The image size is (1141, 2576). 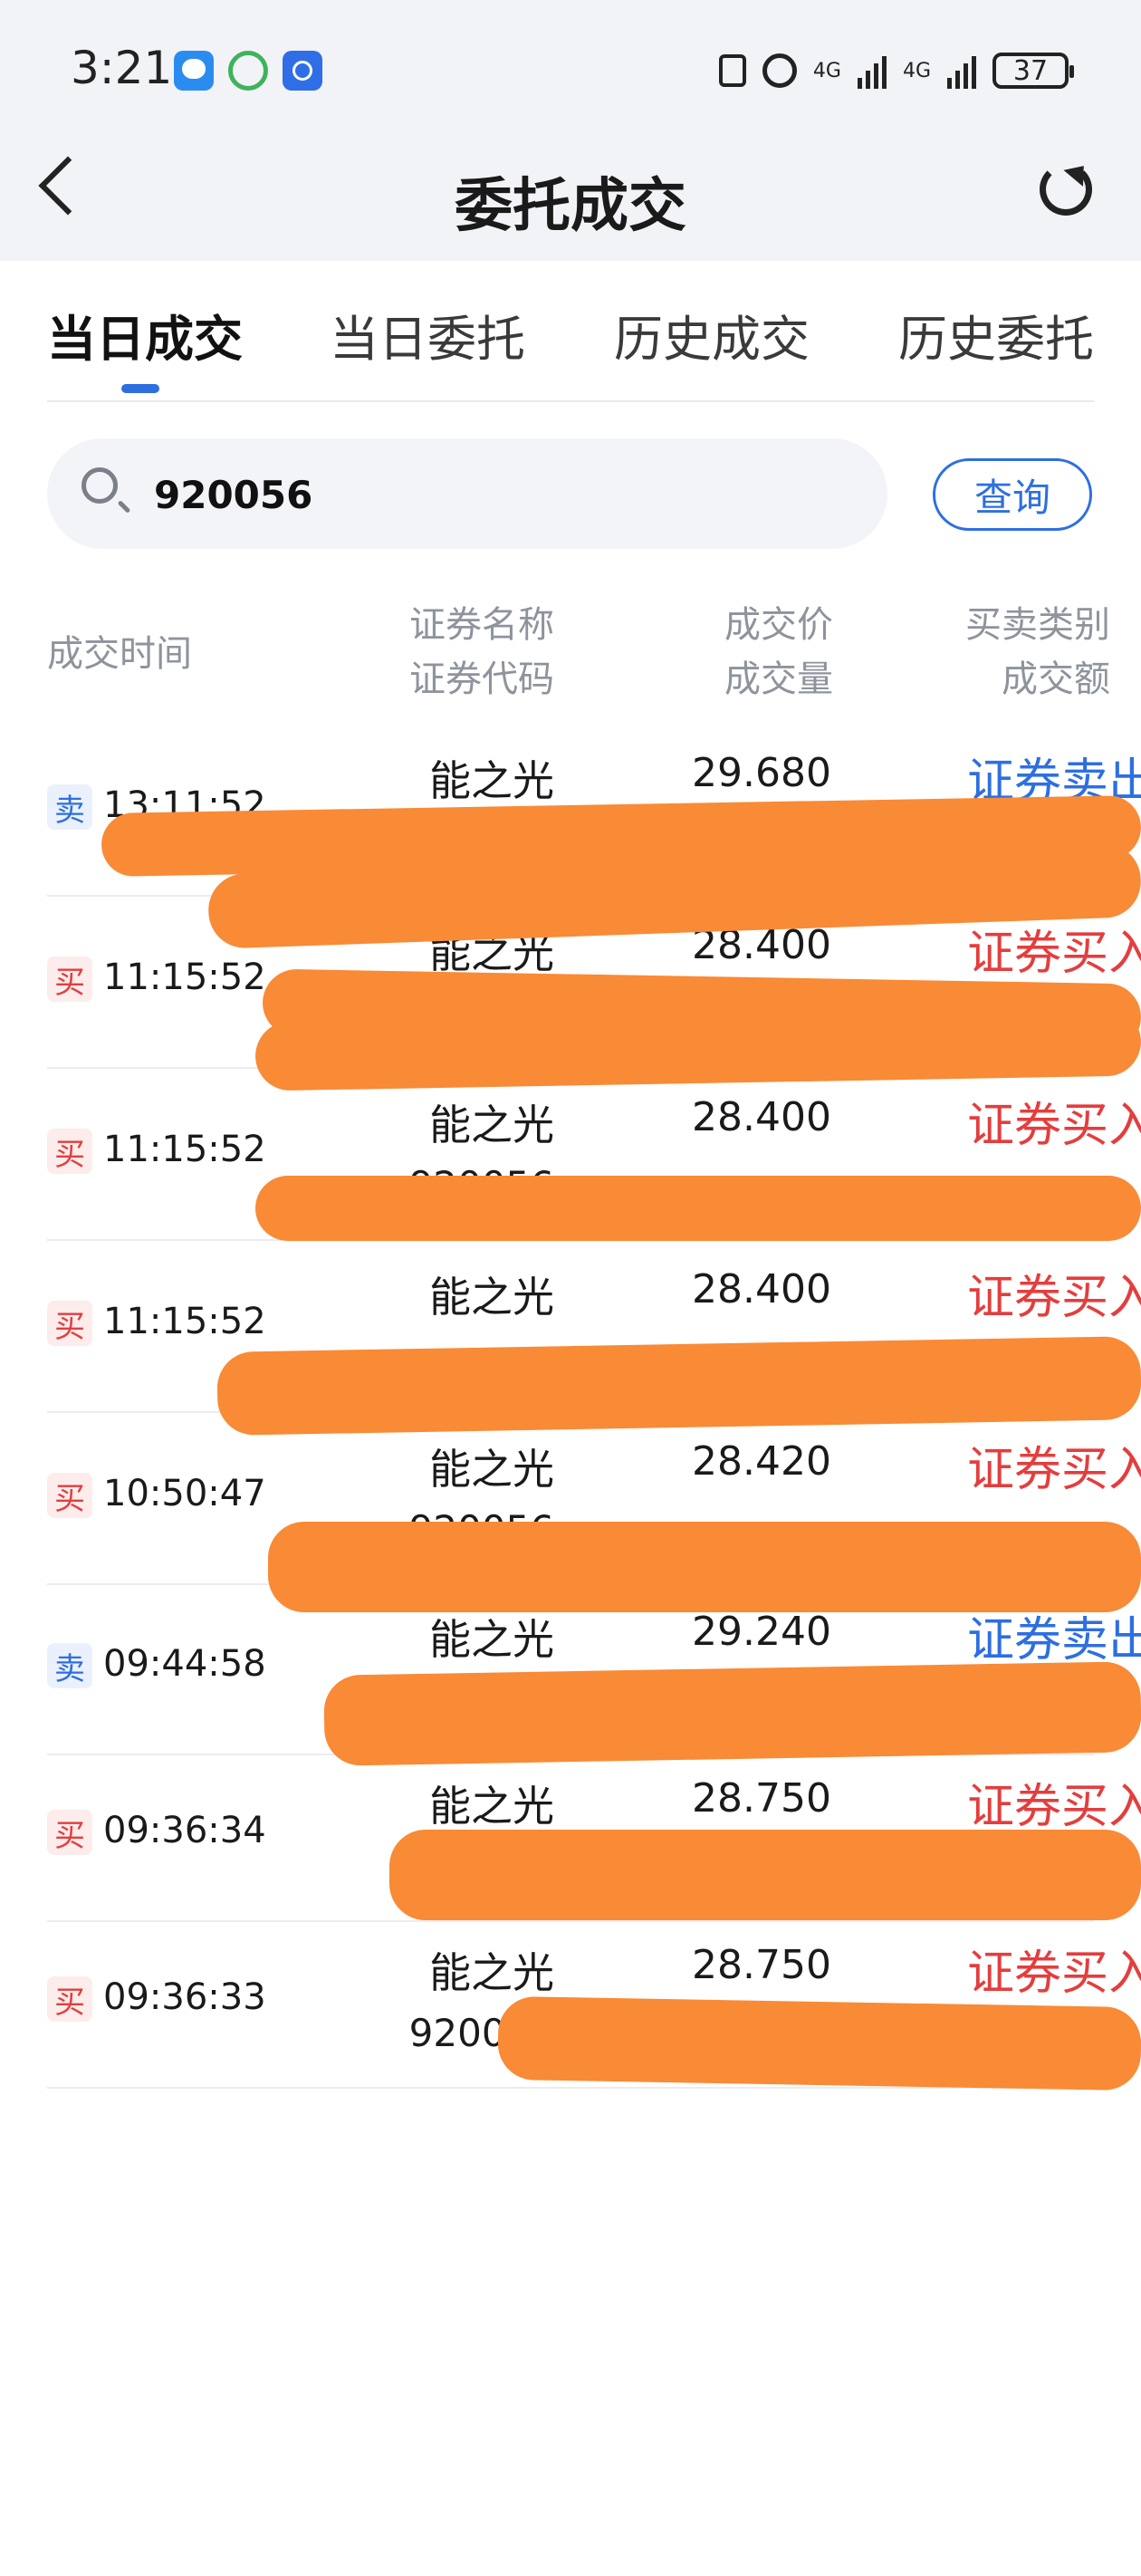 What do you see at coordinates (428, 334) in the screenshot?
I see `tab-today-orders: 当日委托` at bounding box center [428, 334].